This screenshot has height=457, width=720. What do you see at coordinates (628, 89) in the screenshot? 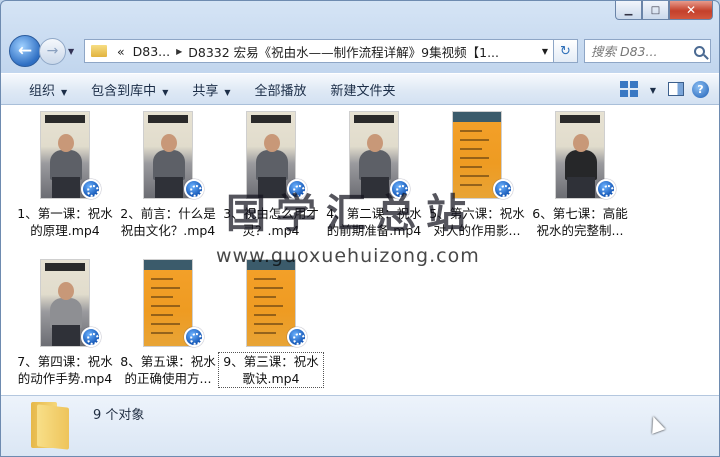
I see `change-view-icon` at bounding box center [628, 89].